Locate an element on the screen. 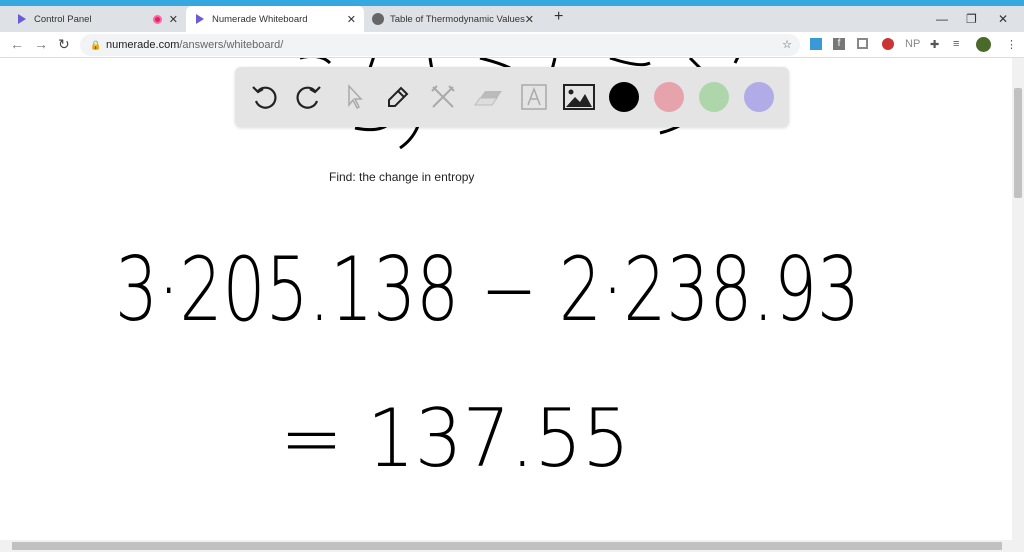  screenshot-extension-icon is located at coordinates (862, 43).